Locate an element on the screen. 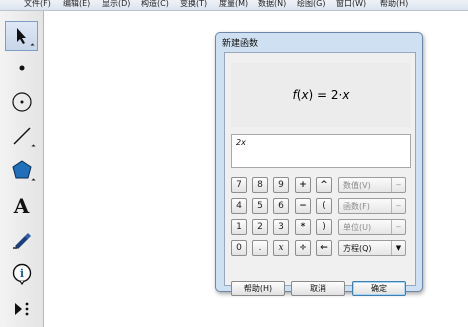 This screenshot has width=468, height=327. key-2: 2 is located at coordinates (260, 227).